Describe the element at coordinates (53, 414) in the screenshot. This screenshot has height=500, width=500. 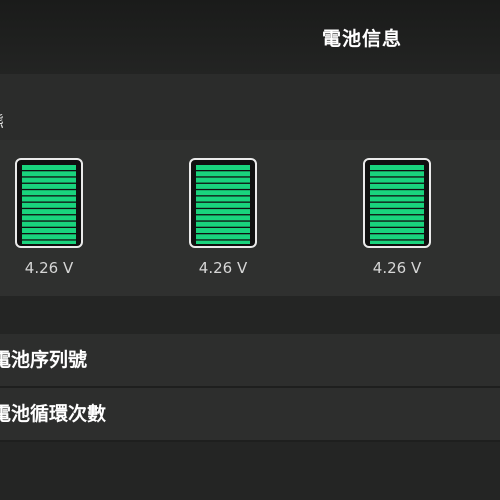
I see `battery-cycle-count-label: 電池循環次數` at that location.